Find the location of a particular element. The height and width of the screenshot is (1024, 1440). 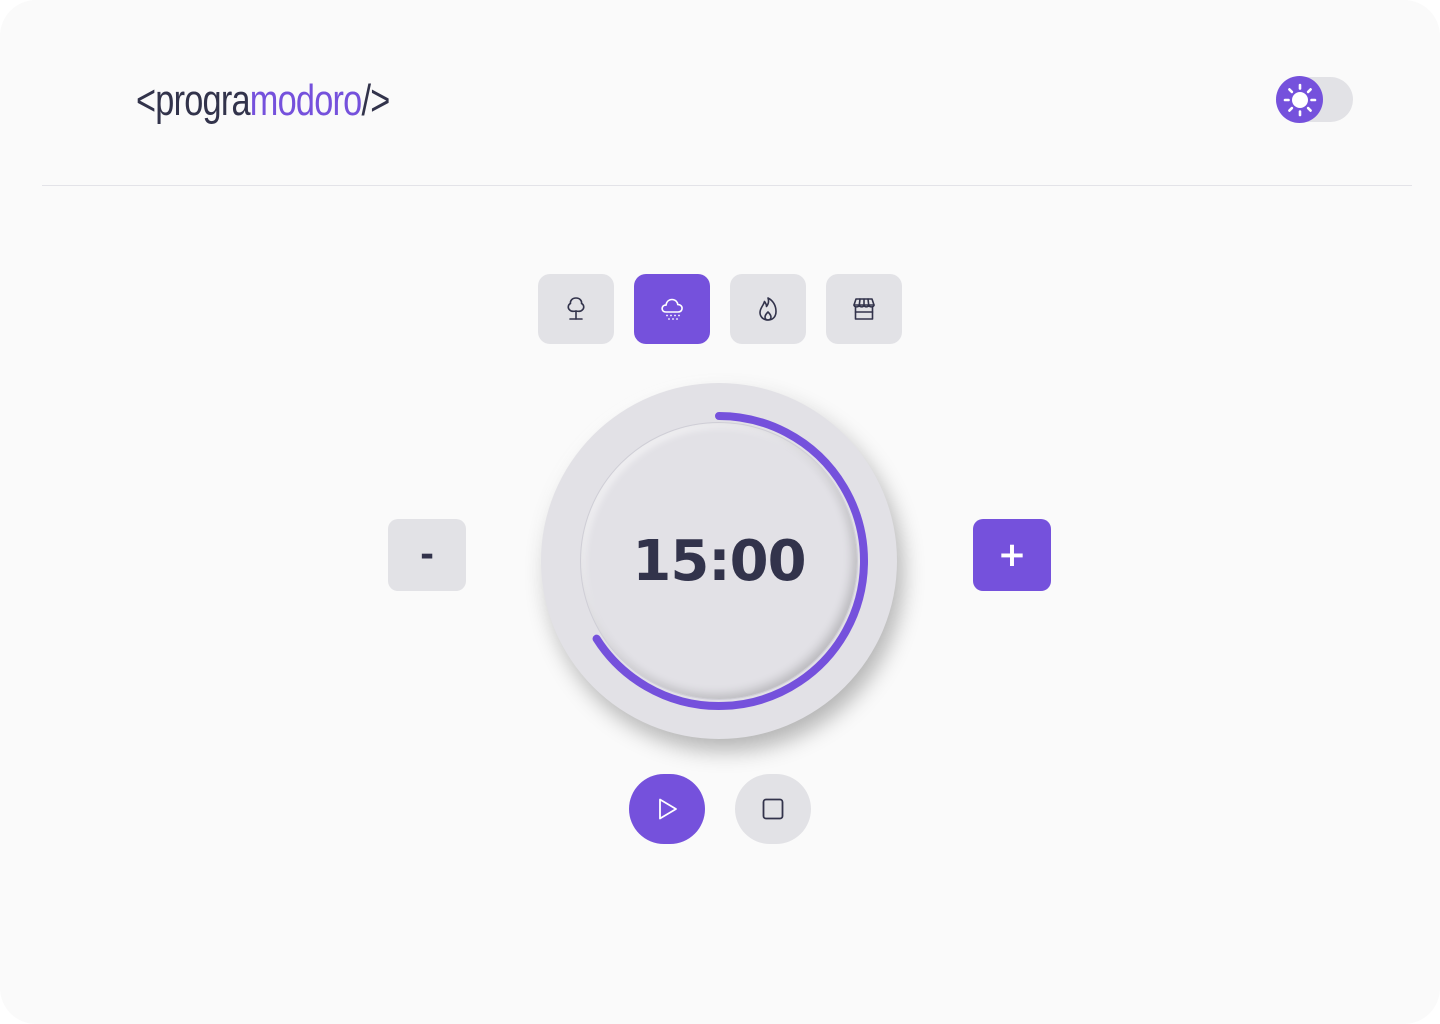

sound-tab-store is located at coordinates (864, 309).